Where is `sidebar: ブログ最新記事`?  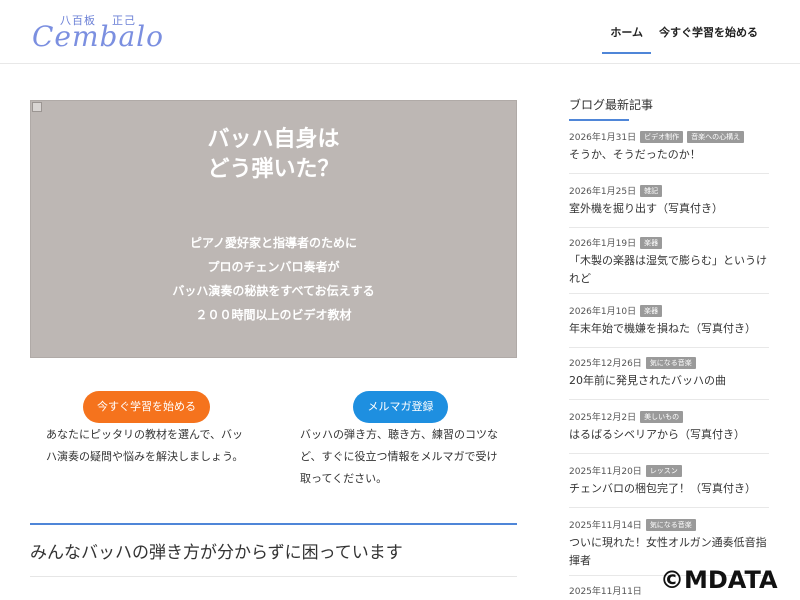
sidebar: ブログ最新記事 is located at coordinates (669, 107).